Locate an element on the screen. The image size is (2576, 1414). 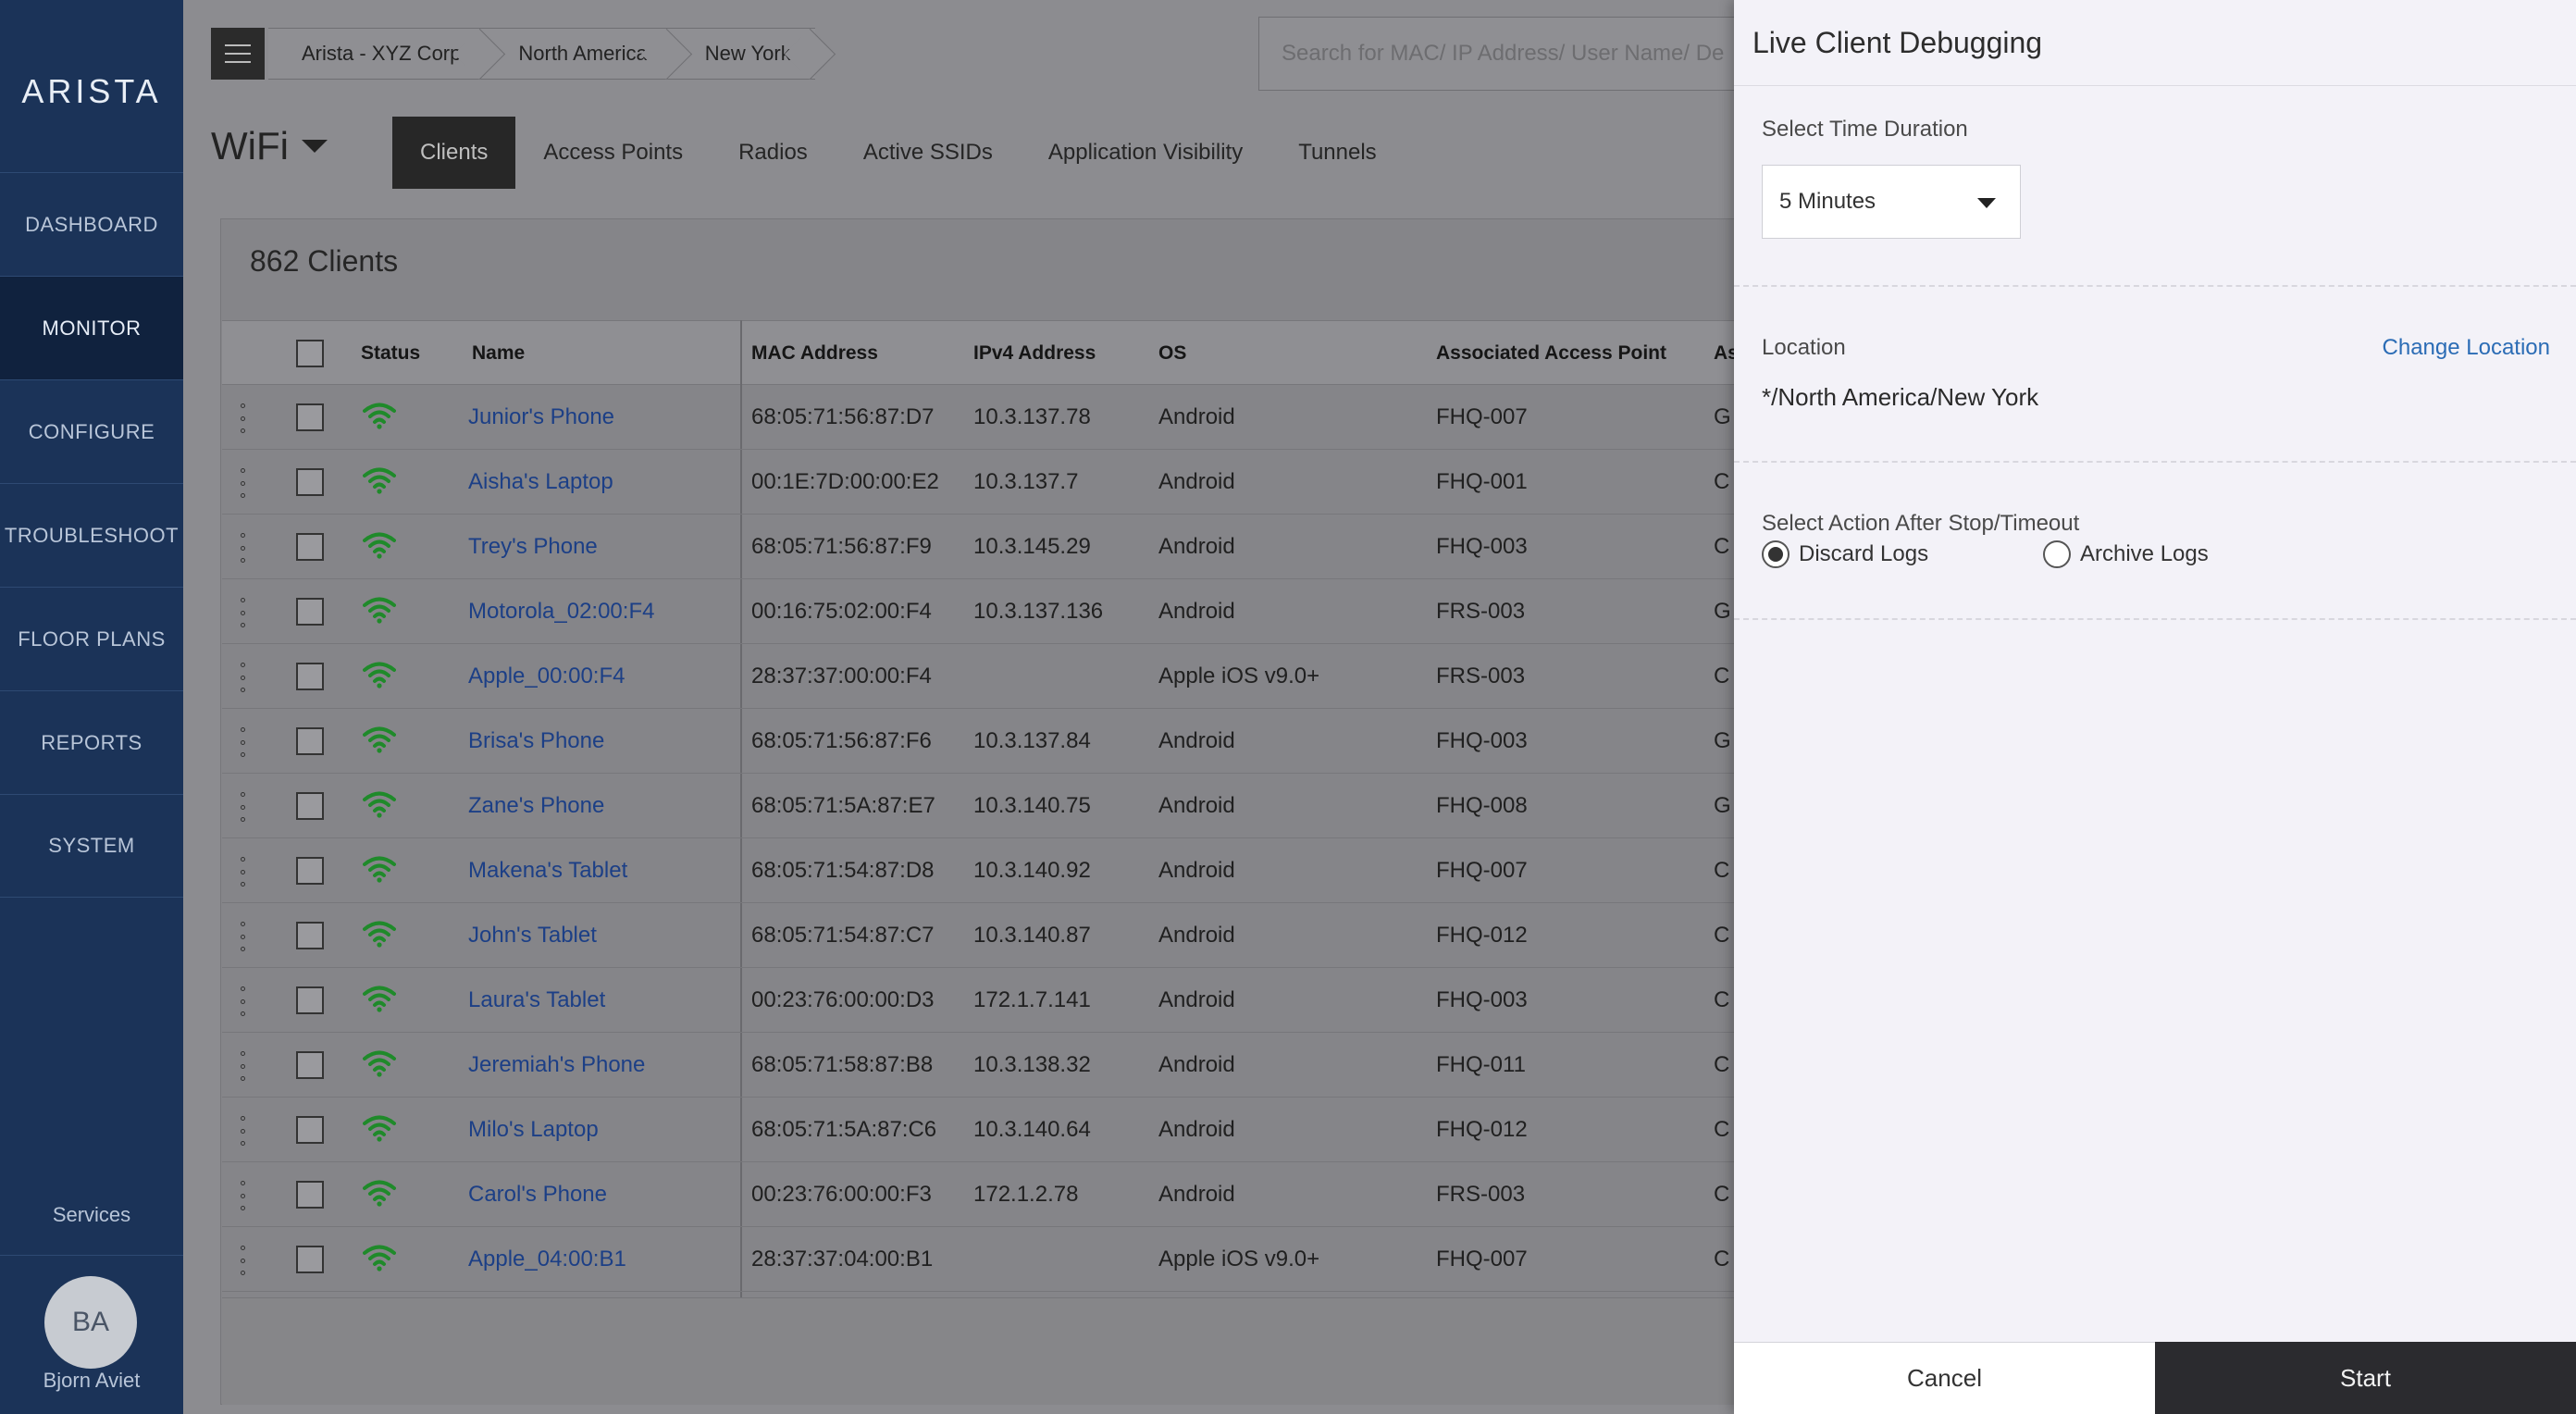
client-name-link: Jeremiah's Phone is located at coordinates (556, 1065).